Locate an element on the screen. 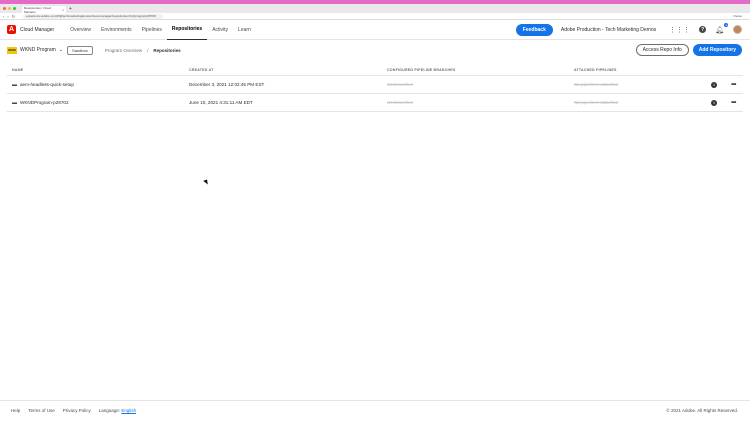 The height and width of the screenshot is (421, 750). browser-tab: Repositories | Cloud Manager × is located at coordinates (44, 10).